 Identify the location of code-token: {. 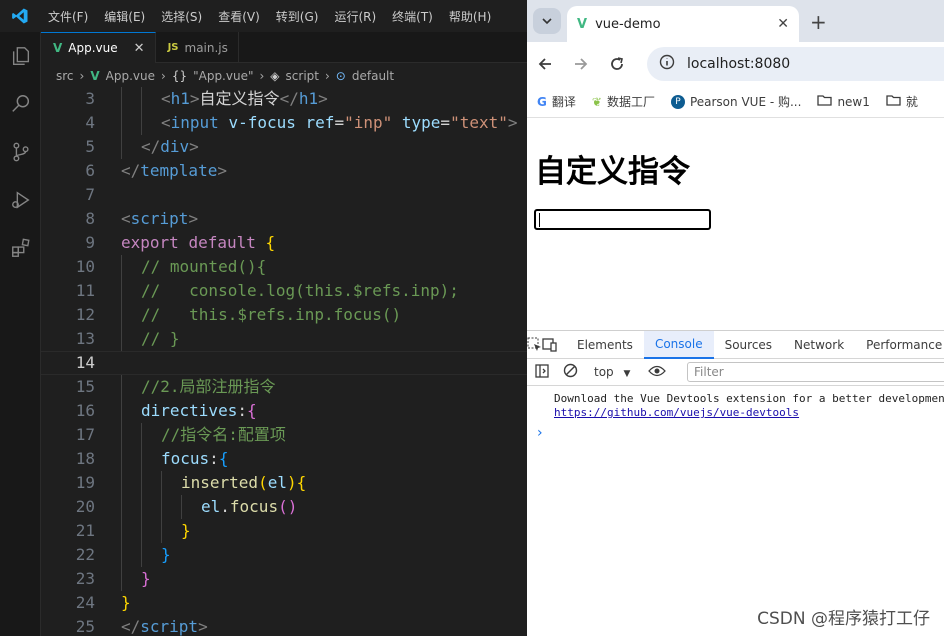
(270, 242).